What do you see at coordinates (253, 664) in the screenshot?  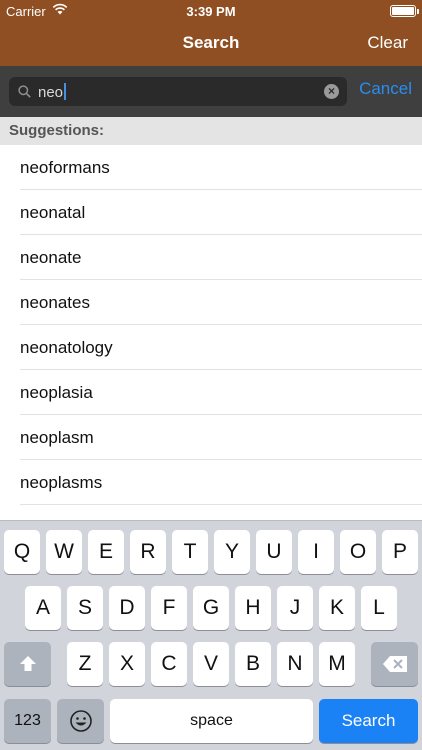 I see `key-b: B` at bounding box center [253, 664].